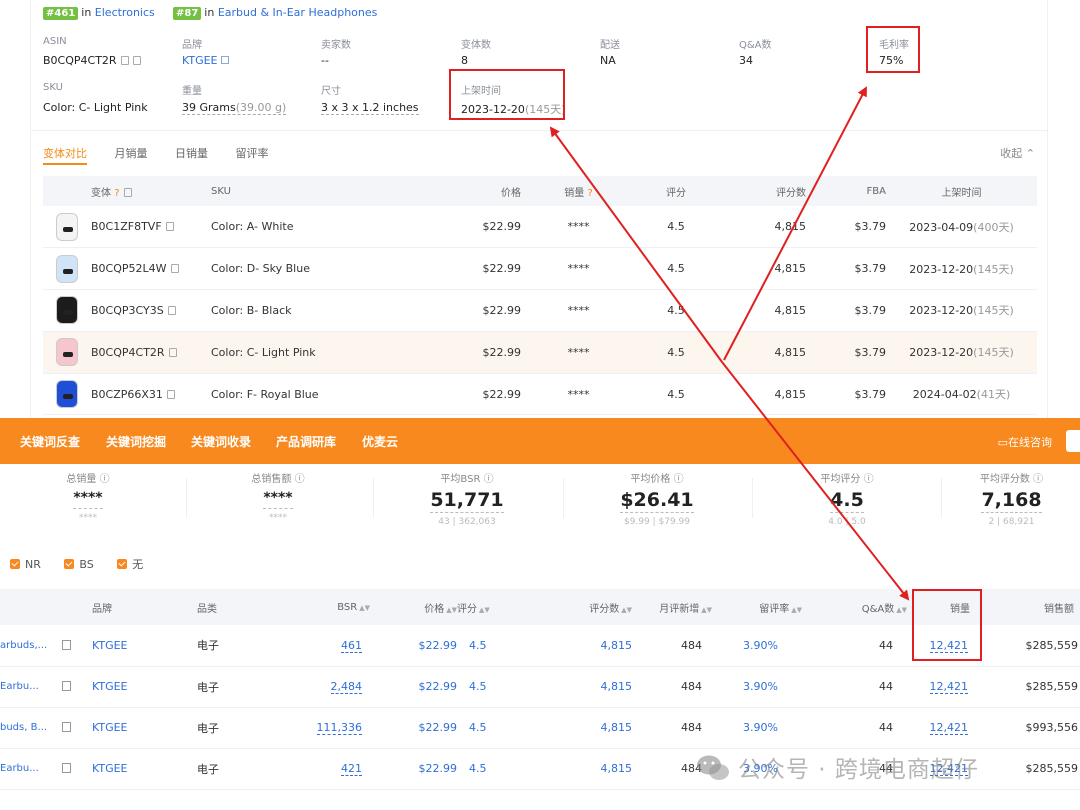  I want to click on filter-none: 无, so click(130, 564).